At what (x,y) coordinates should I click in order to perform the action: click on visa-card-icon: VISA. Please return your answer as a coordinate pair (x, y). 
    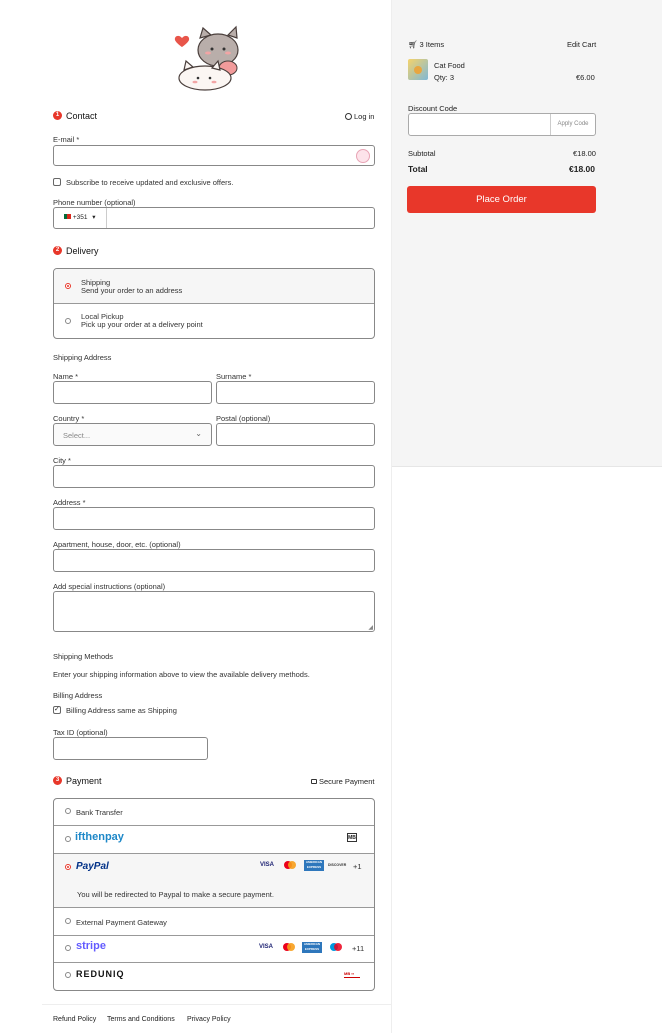
    Looking at the image, I should click on (265, 947).